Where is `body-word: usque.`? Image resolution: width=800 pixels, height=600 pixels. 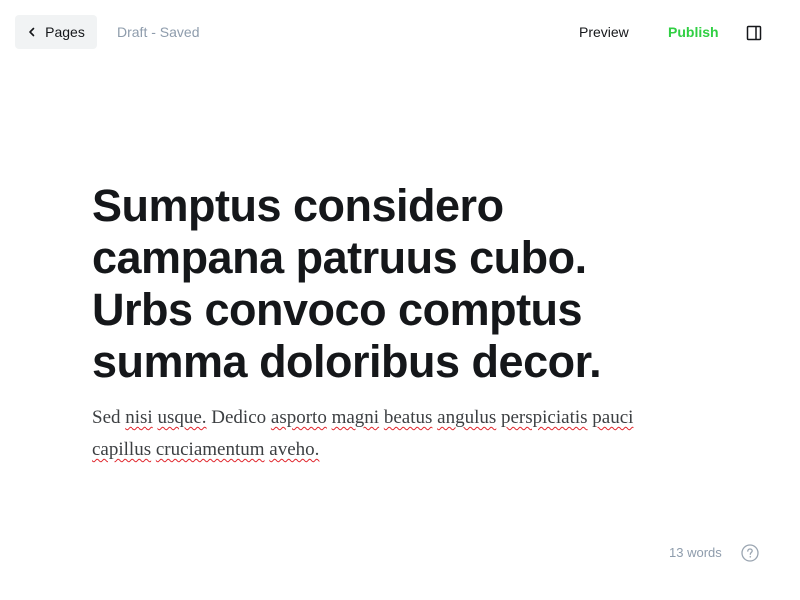 body-word: usque. is located at coordinates (182, 417).